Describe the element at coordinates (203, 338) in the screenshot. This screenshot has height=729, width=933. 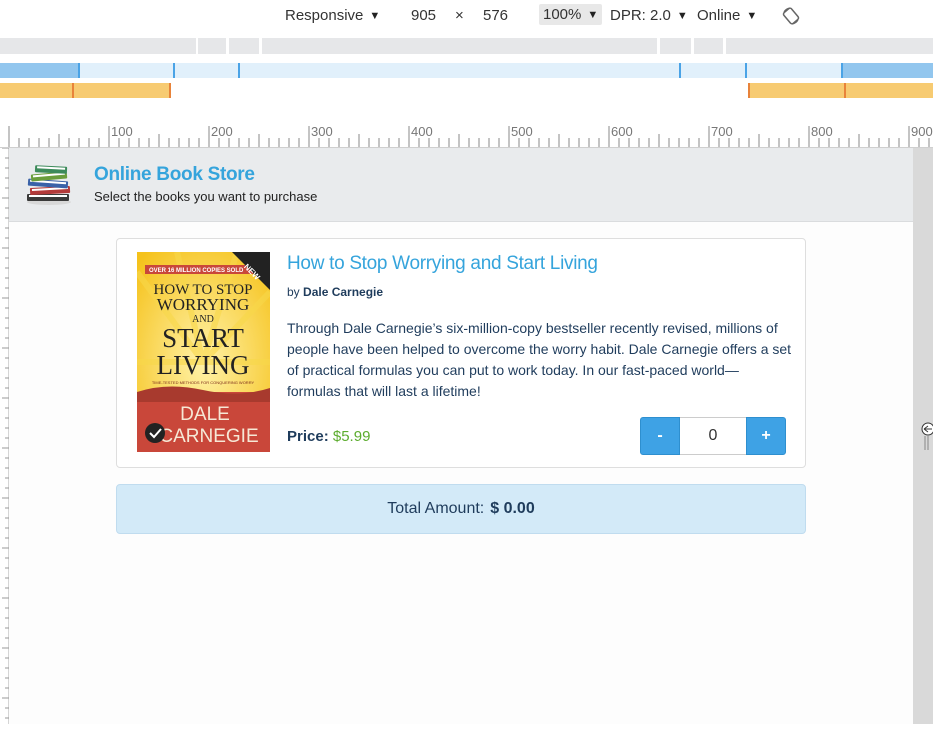
I see `cover-title-line: START` at that location.